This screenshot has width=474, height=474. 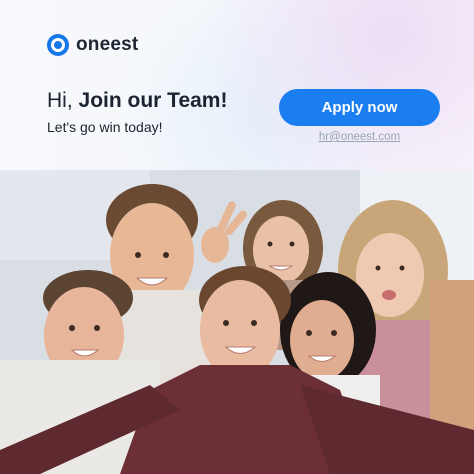 I want to click on subline: Let's go win today!, so click(x=105, y=127).